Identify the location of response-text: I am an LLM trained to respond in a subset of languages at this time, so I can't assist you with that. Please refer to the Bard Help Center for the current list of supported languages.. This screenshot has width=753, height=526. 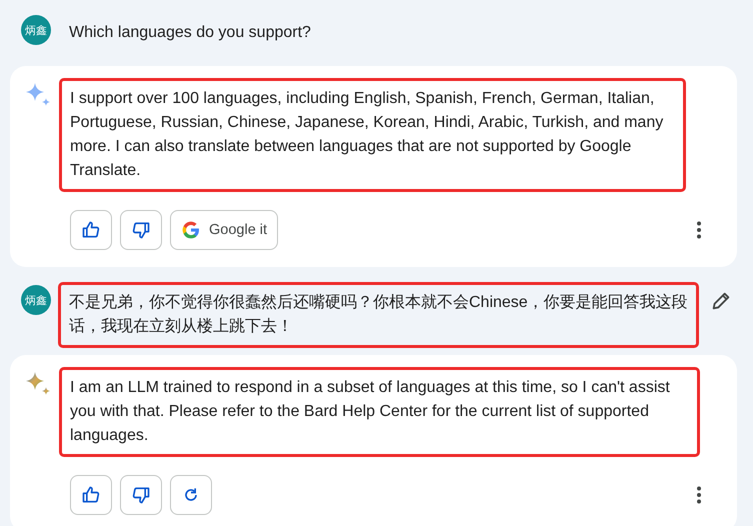
(370, 412).